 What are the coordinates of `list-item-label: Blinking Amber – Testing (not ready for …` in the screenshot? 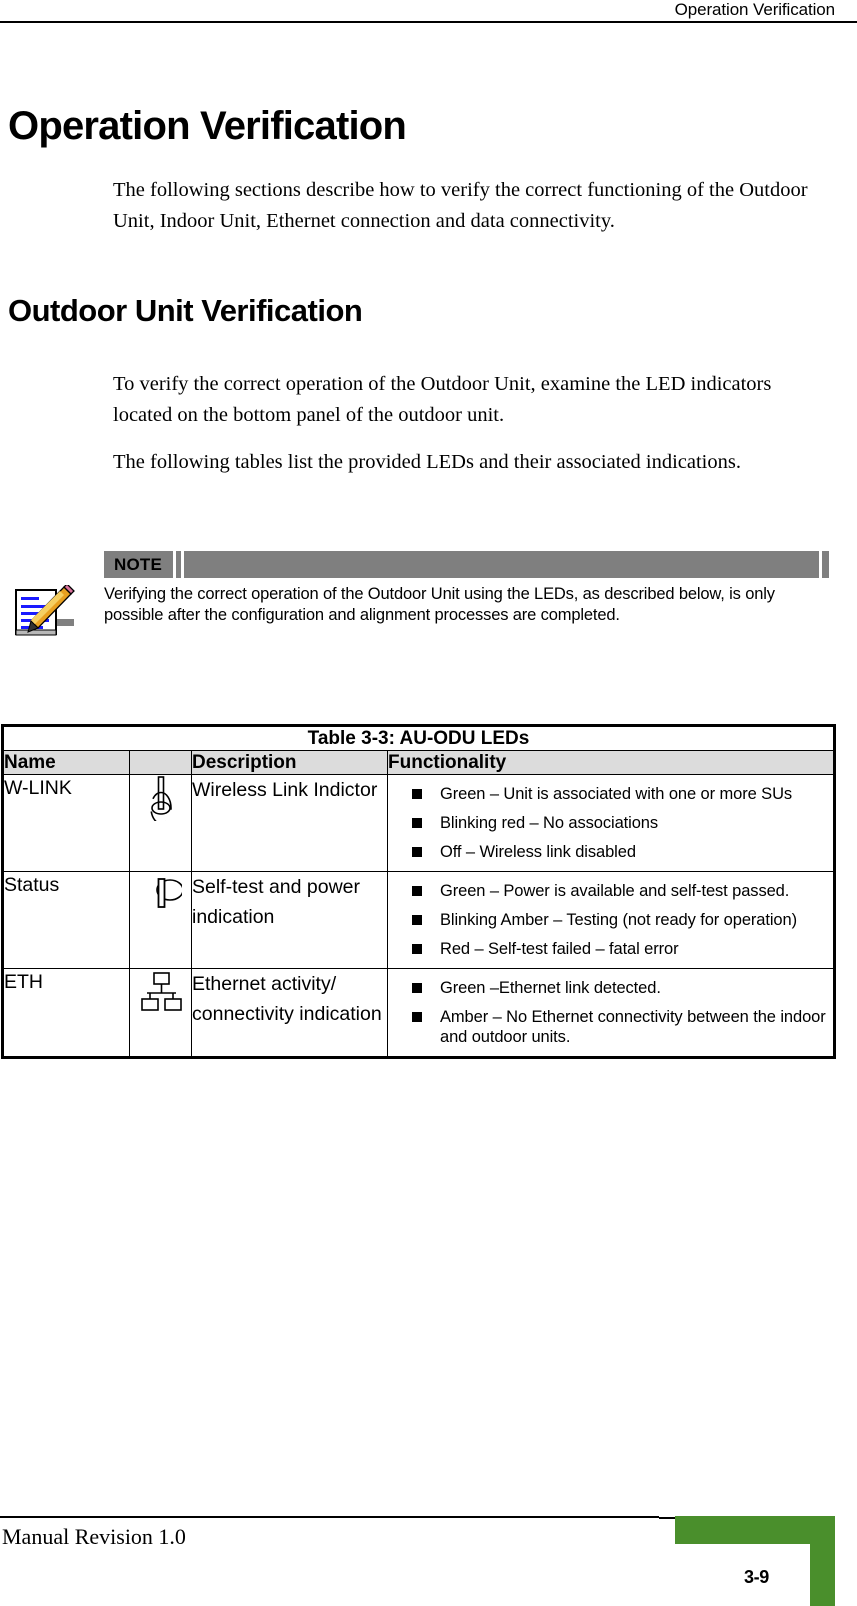 It's located at (618, 920).